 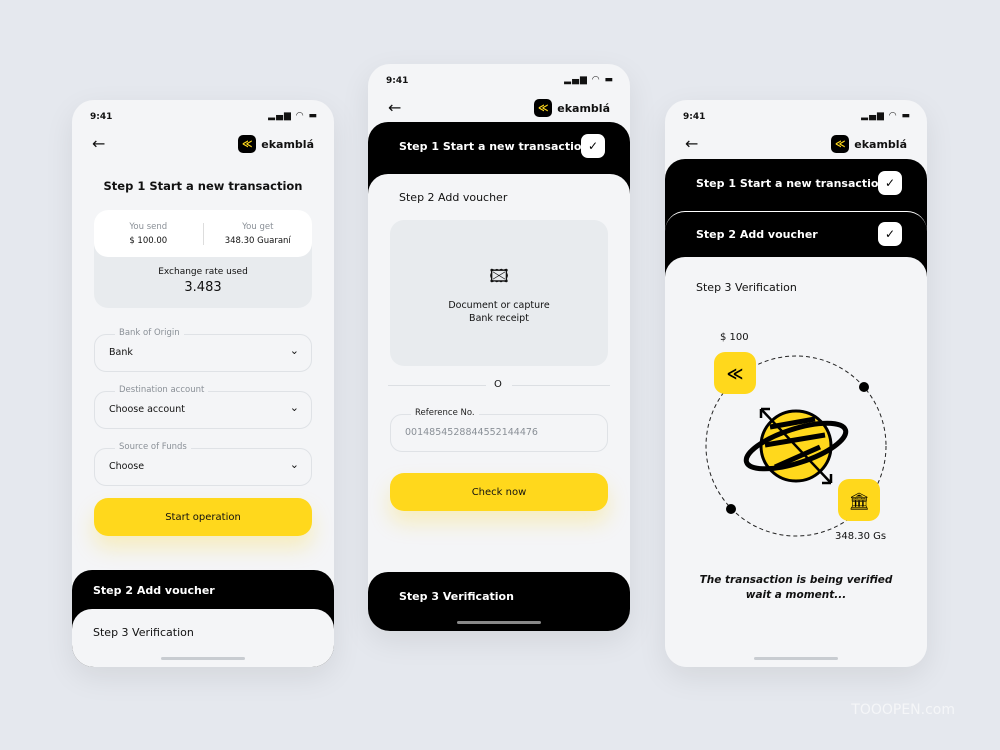 What do you see at coordinates (471, 432) in the screenshot?
I see `field-value: 0014854528844552144476` at bounding box center [471, 432].